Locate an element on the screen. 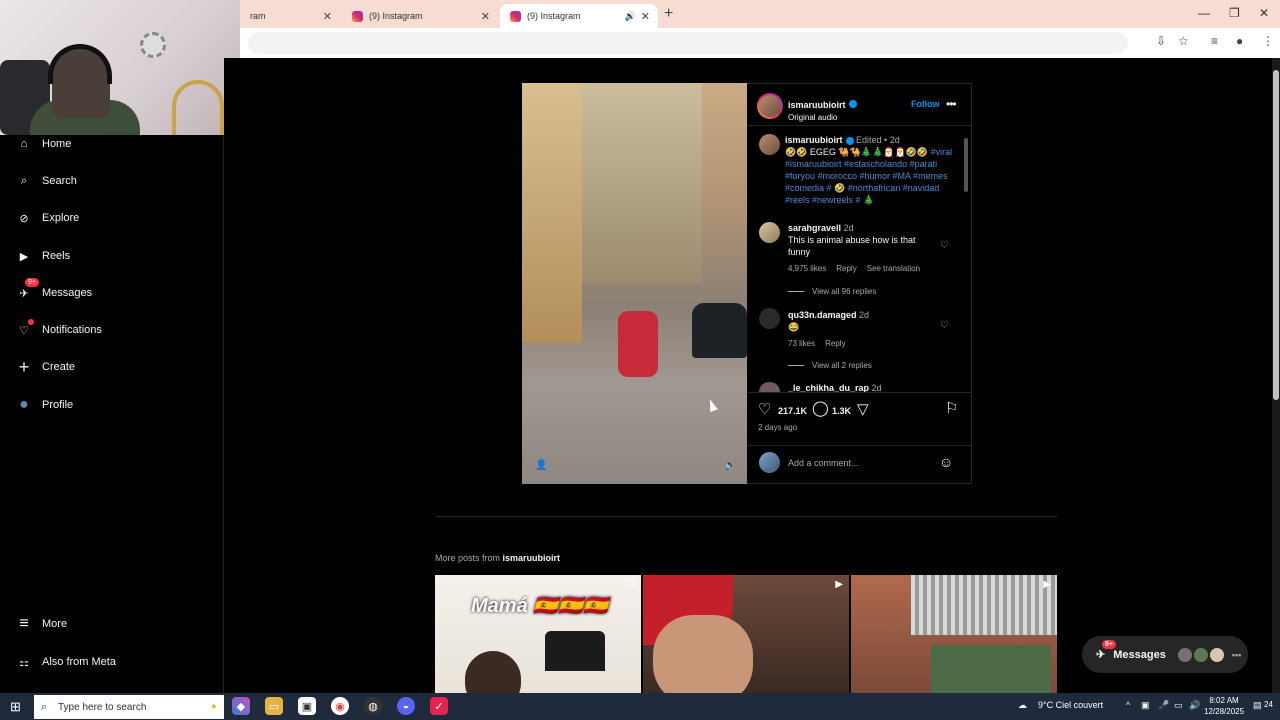 This screenshot has width=1280, height=720. audio-label: Original audio is located at coordinates (822, 117).